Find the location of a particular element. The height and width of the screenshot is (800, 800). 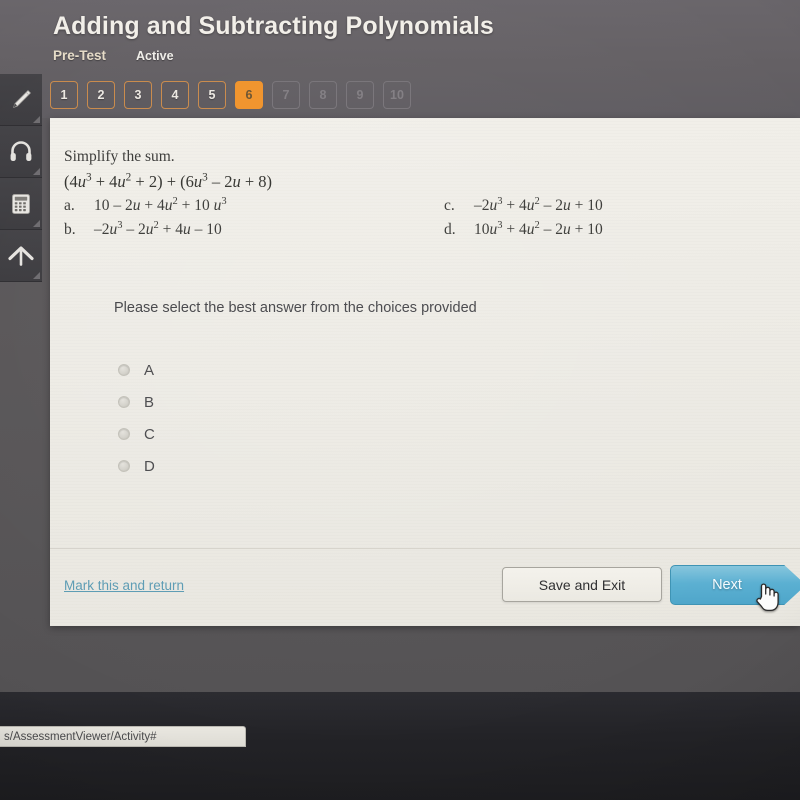

tool-sidebar is located at coordinates (21, 178).